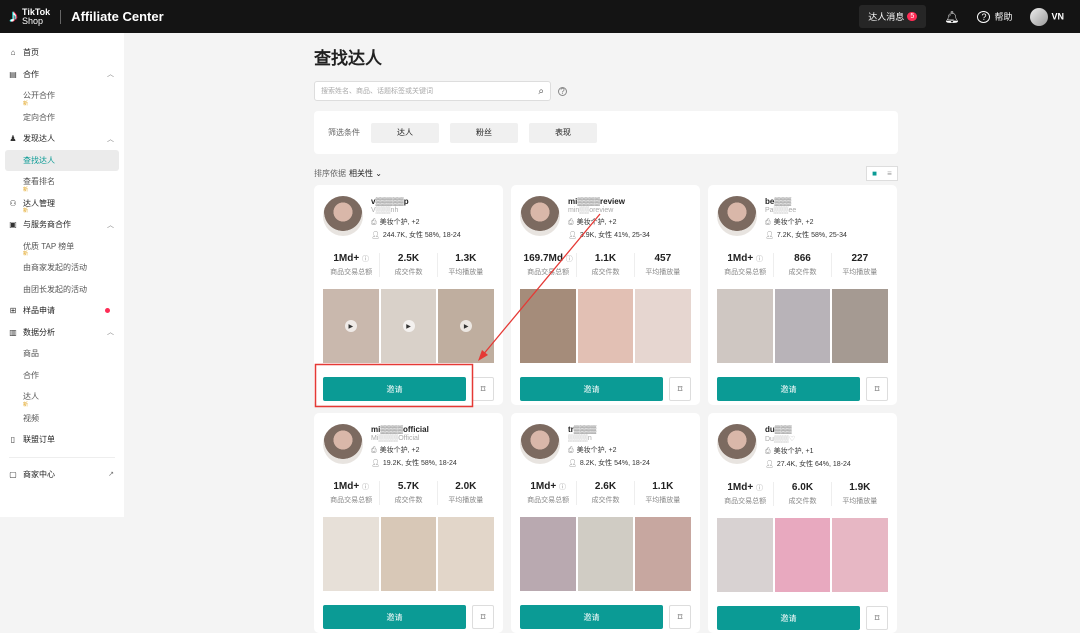 This screenshot has width=1080, height=633. Describe the element at coordinates (889, 173) in the screenshot. I see `list-view-icon: ≡` at that location.